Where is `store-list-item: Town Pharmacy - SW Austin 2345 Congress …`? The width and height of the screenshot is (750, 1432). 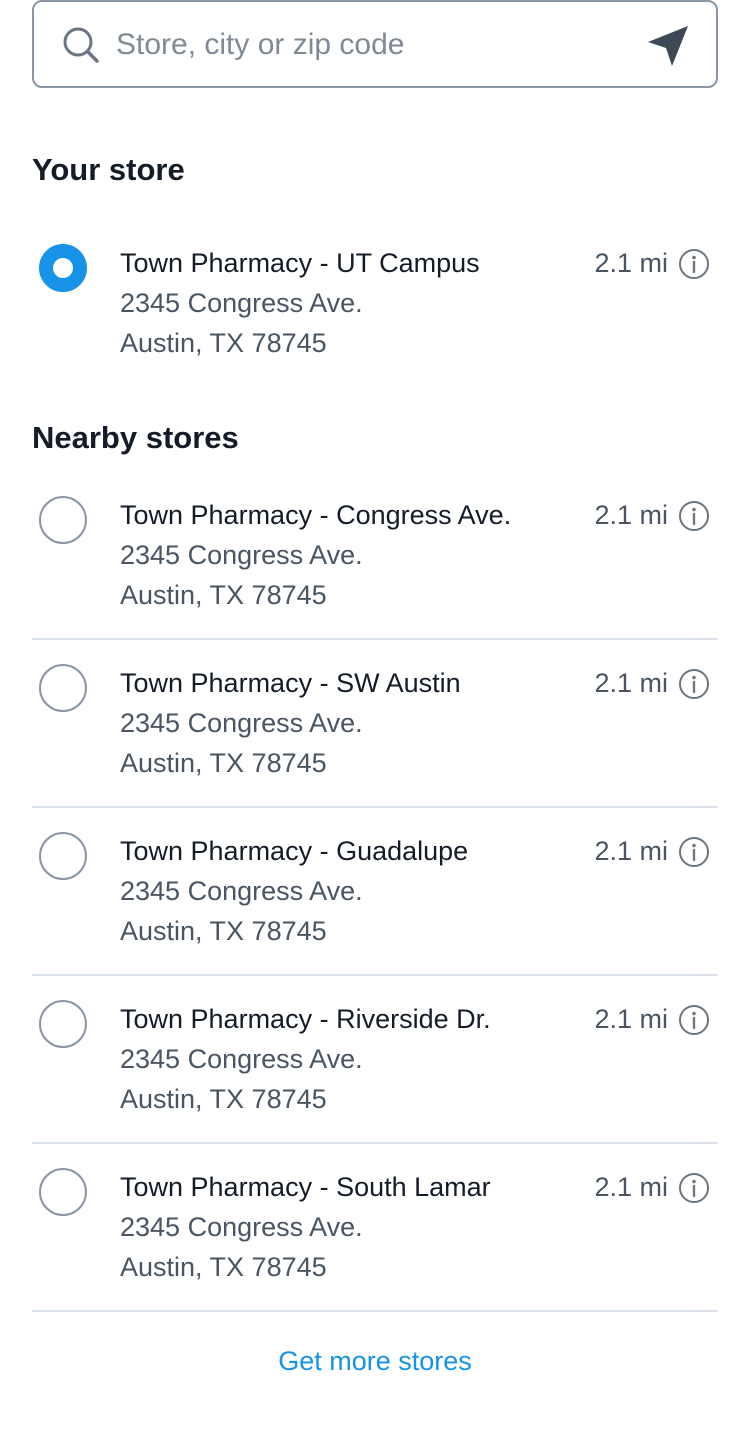
store-list-item: Town Pharmacy - SW Austin 2345 Congress … is located at coordinates (375, 724).